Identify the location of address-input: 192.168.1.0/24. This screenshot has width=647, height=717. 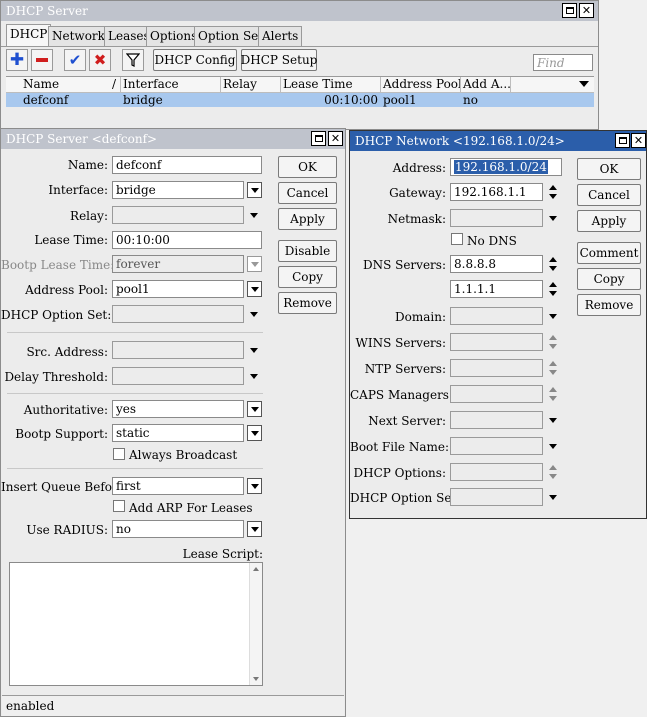
(506, 167).